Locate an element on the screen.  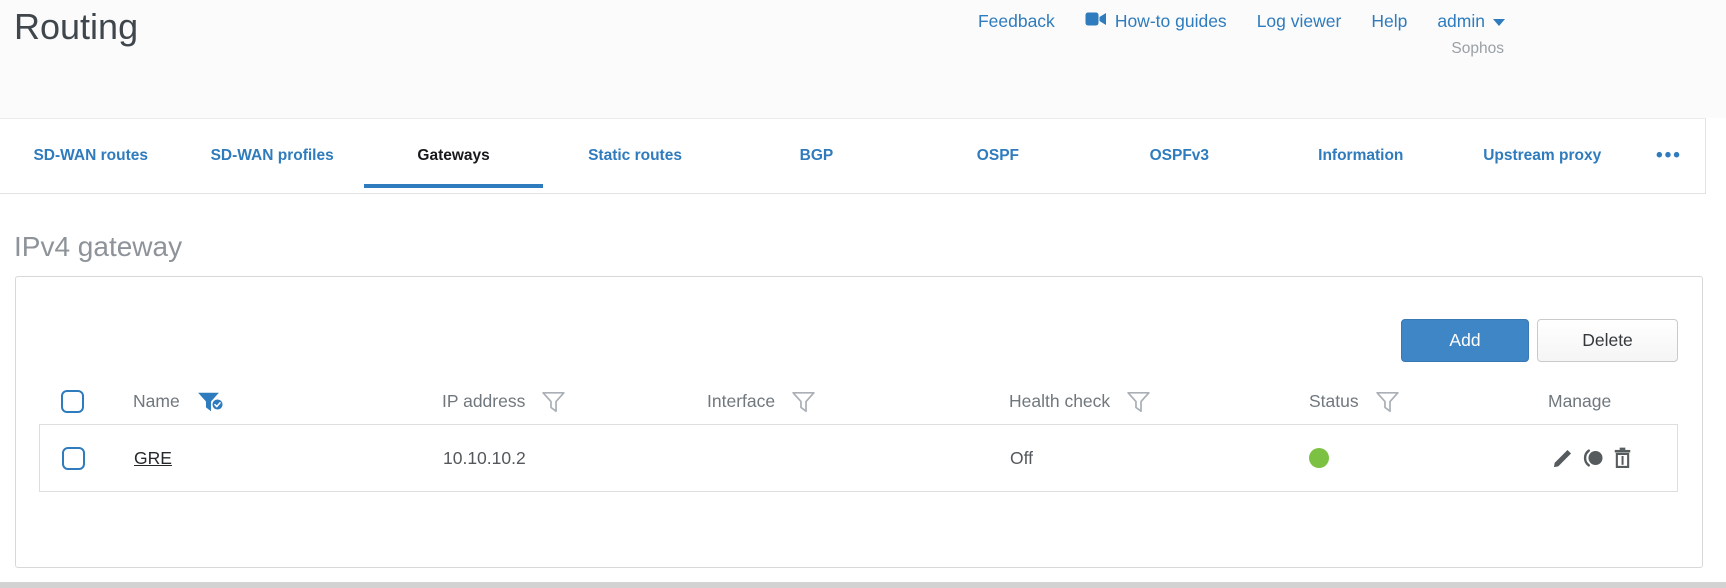
tab-sdwan-profiles: SD-WAN profiles is located at coordinates (271, 156).